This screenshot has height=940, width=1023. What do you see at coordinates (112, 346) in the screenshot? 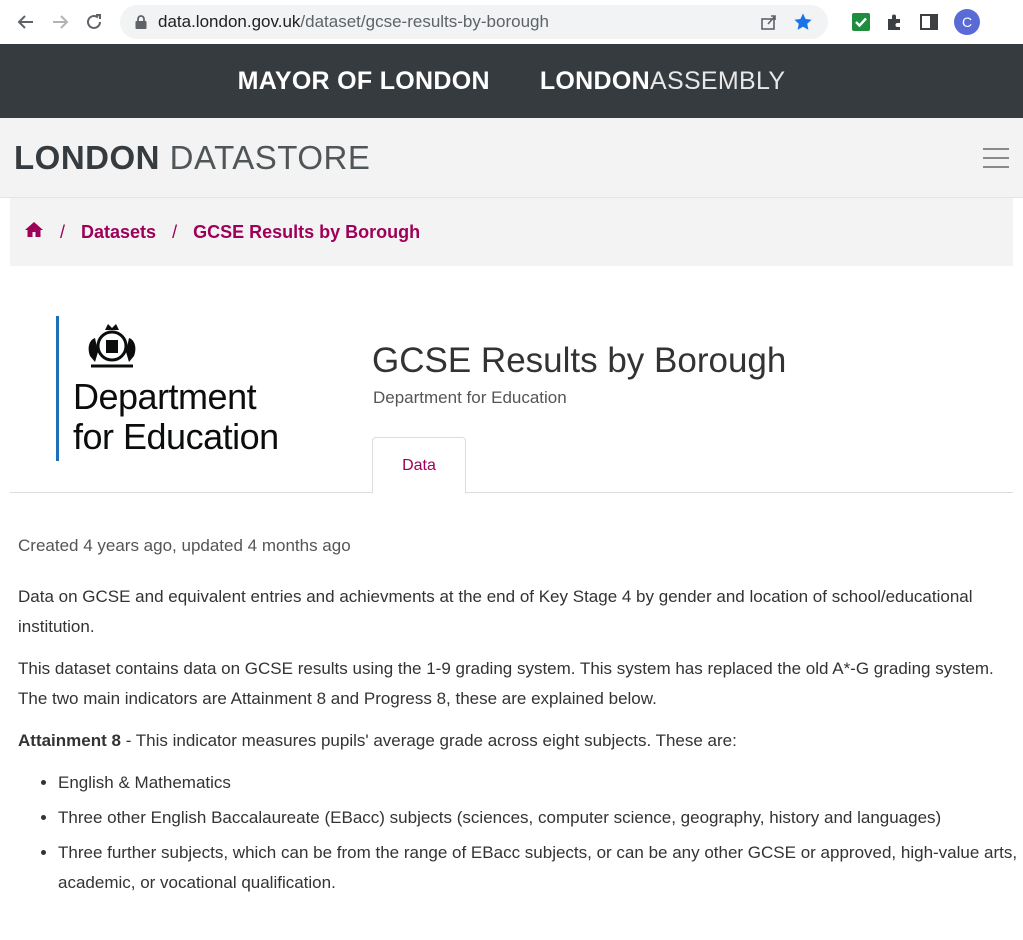
I see `royal-crest-icon` at bounding box center [112, 346].